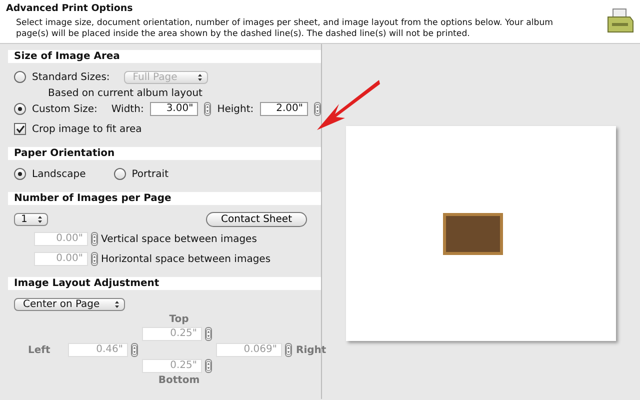 The width and height of the screenshot is (640, 400). I want to click on count-dropdown: 1, so click(31, 219).